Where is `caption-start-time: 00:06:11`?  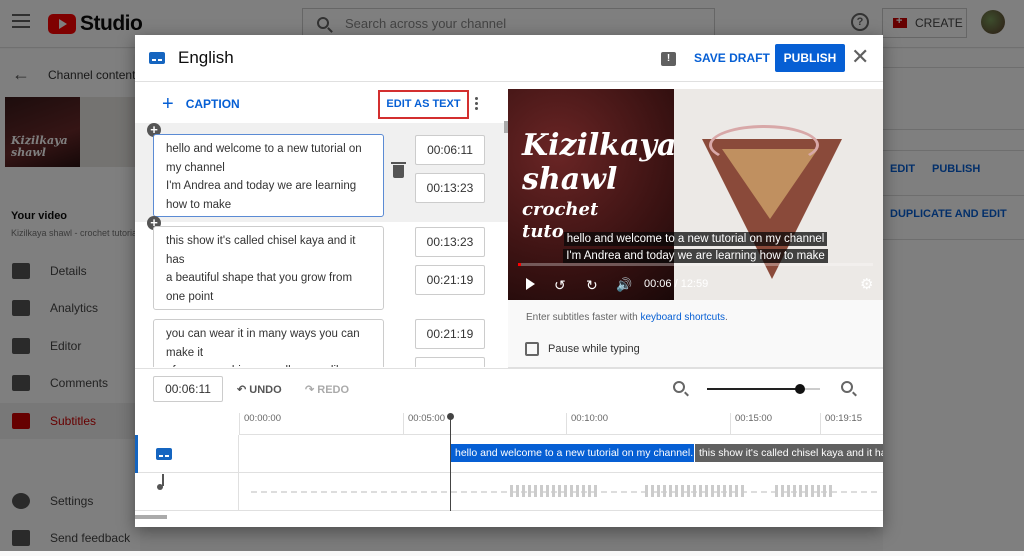 caption-start-time: 00:06:11 is located at coordinates (450, 150).